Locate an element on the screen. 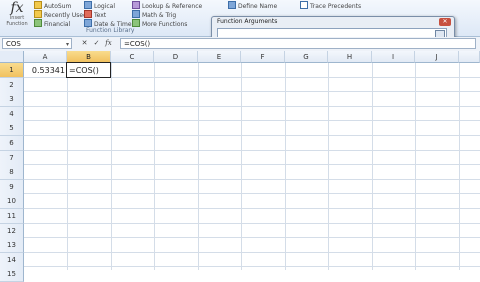 The height and width of the screenshot is (282, 480). text-button: Text is located at coordinates (108, 14).